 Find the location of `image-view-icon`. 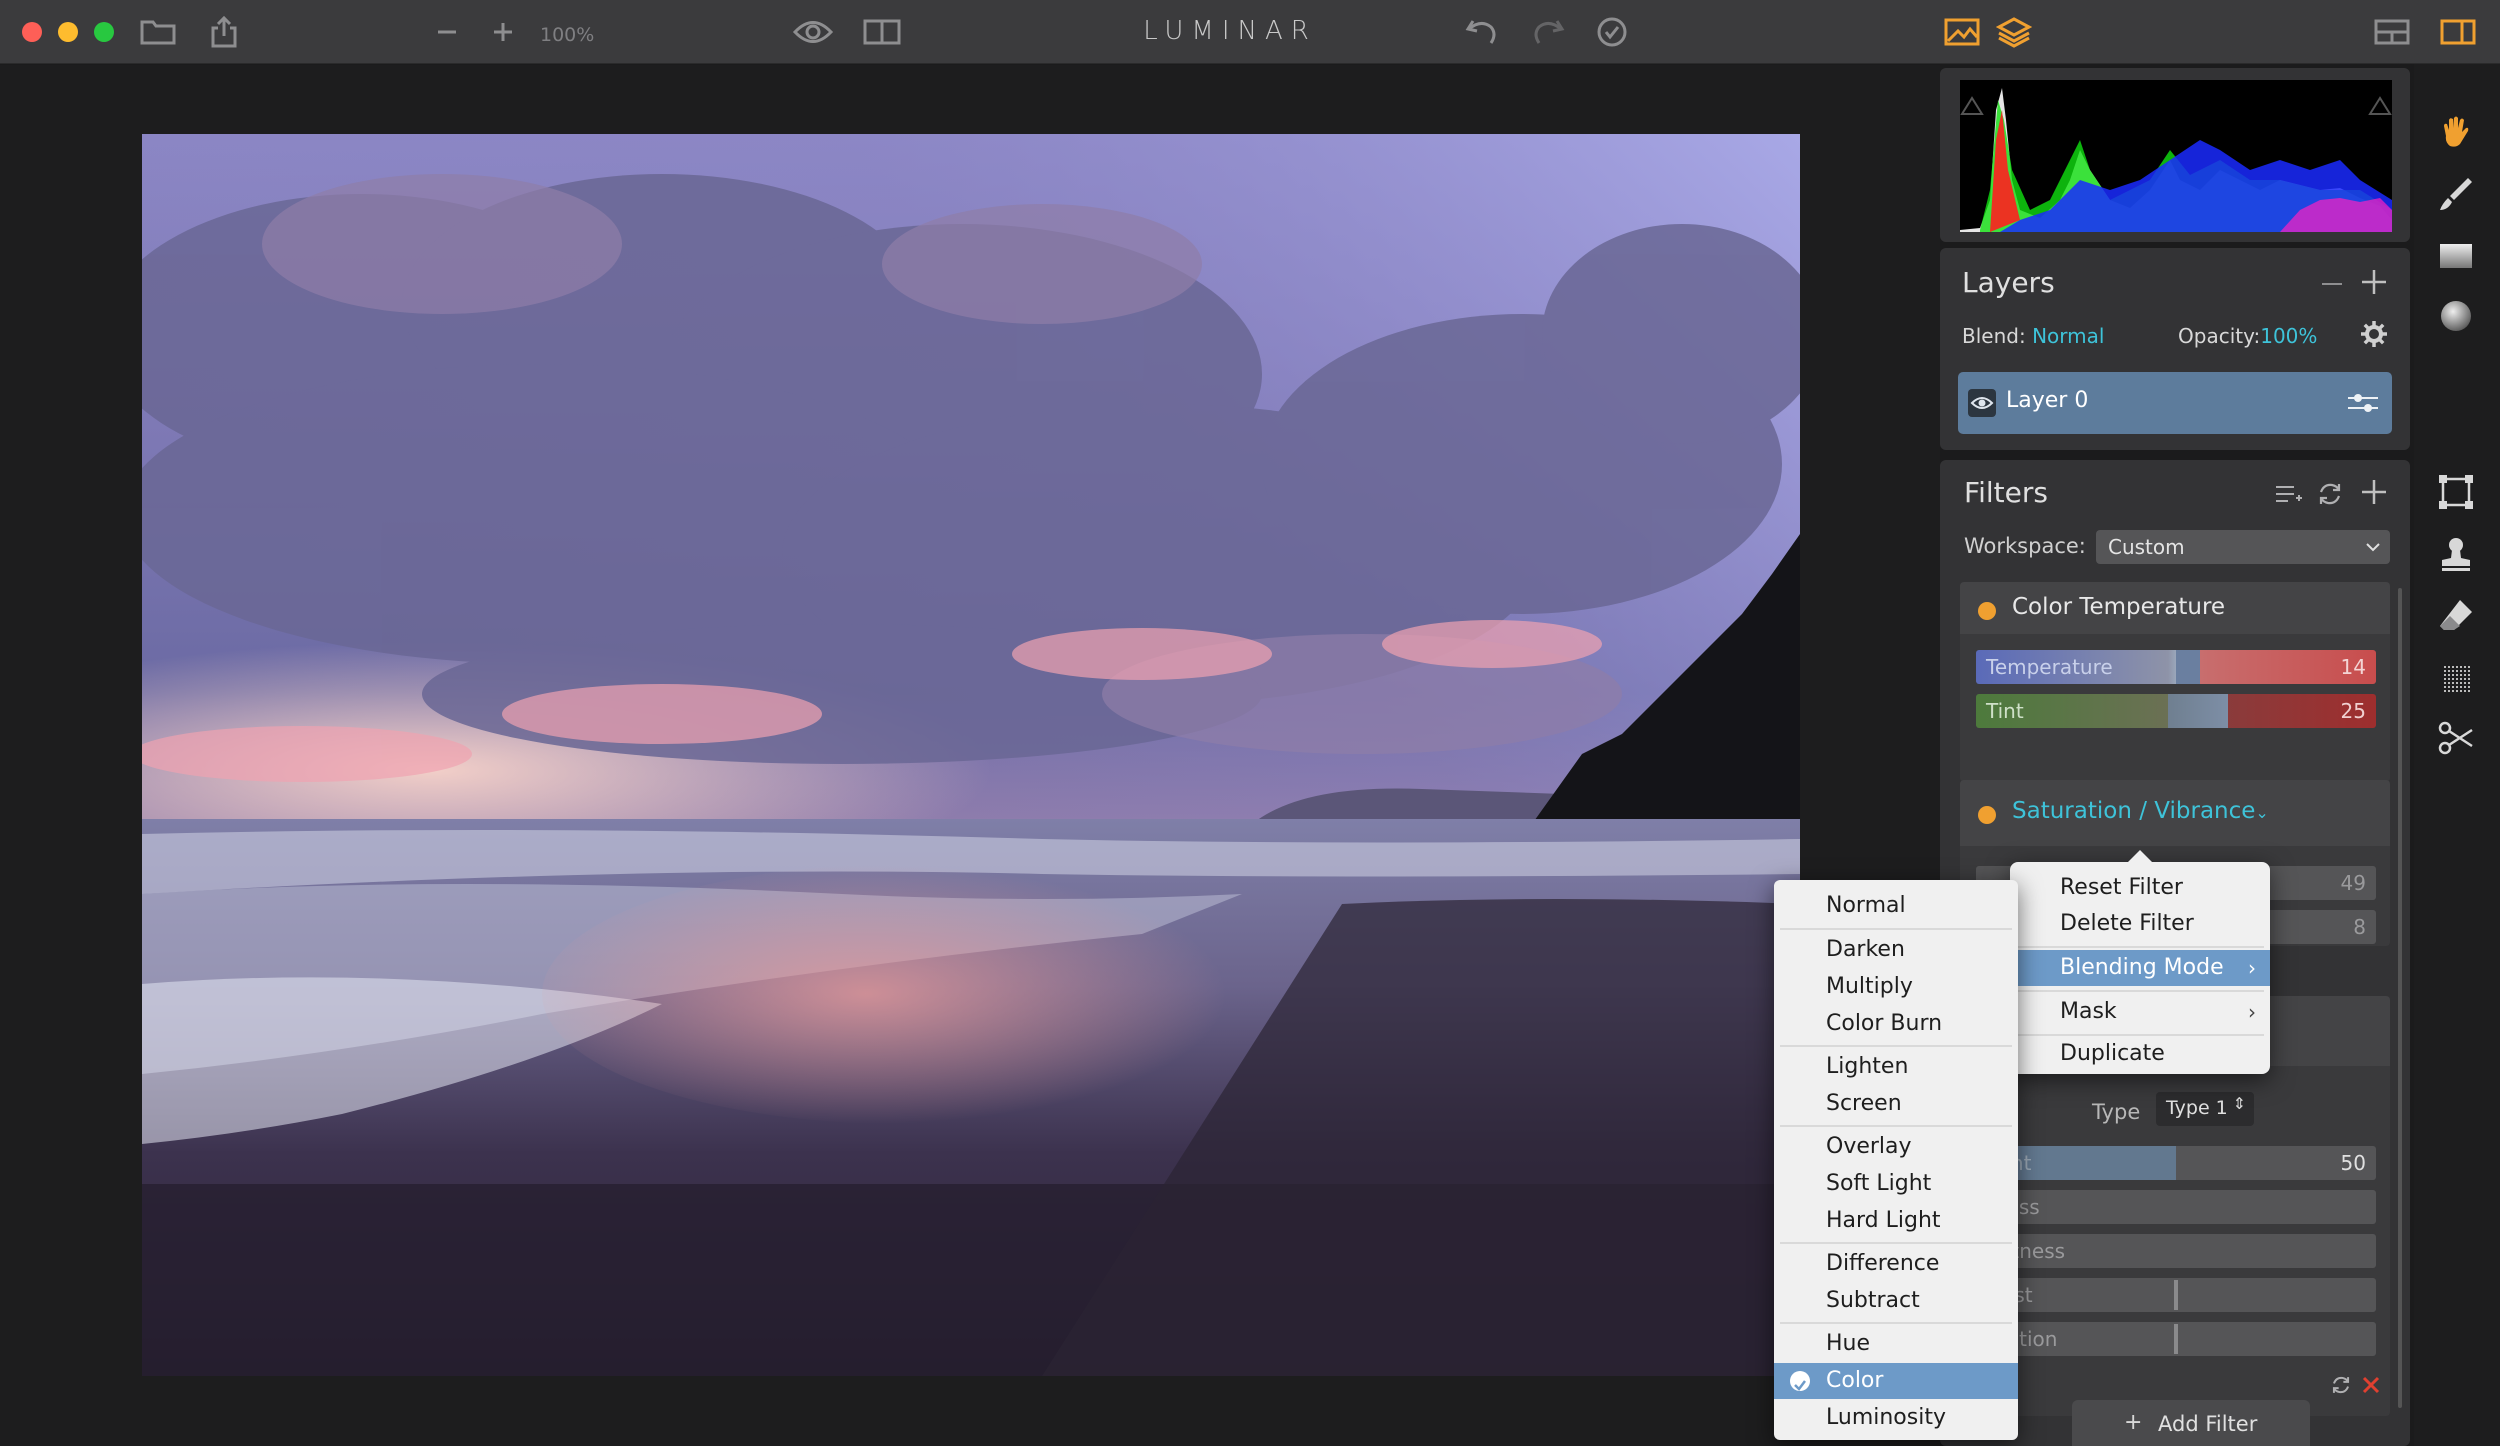

image-view-icon is located at coordinates (1962, 32).